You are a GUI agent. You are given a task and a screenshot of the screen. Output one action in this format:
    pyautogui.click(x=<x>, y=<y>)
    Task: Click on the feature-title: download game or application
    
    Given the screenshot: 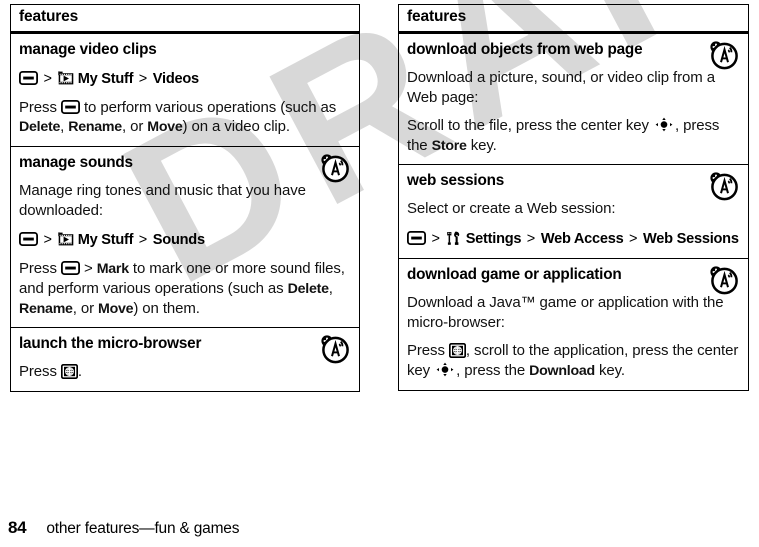 What is the action you would take?
    pyautogui.click(x=514, y=275)
    